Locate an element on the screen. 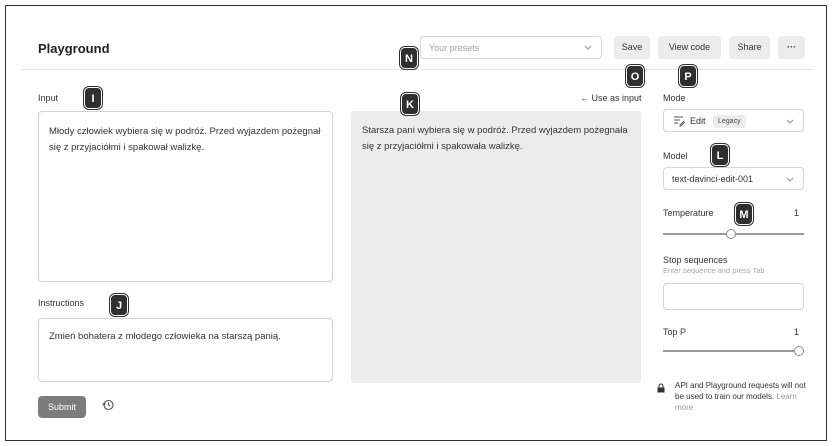  page-title: Playground is located at coordinates (74, 48).